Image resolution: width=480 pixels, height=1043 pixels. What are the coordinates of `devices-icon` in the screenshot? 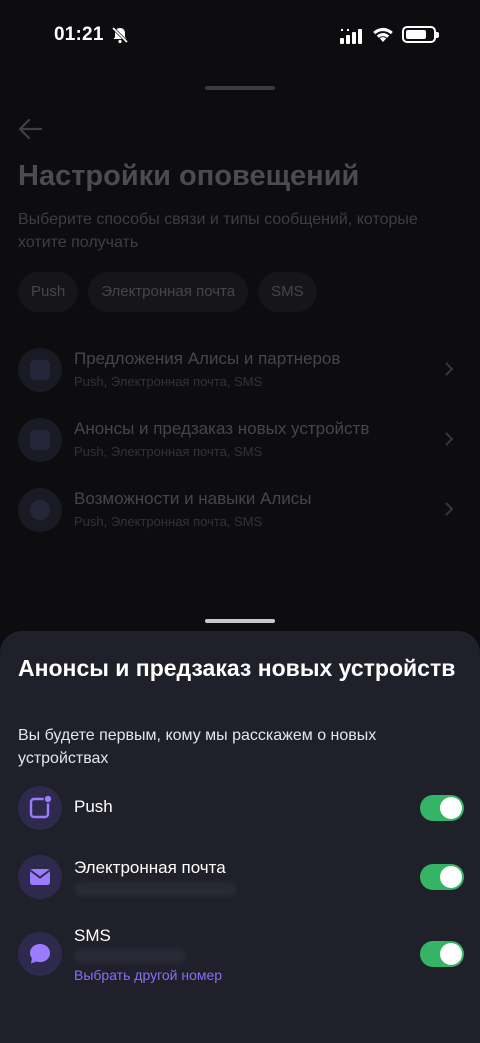 It's located at (40, 440).